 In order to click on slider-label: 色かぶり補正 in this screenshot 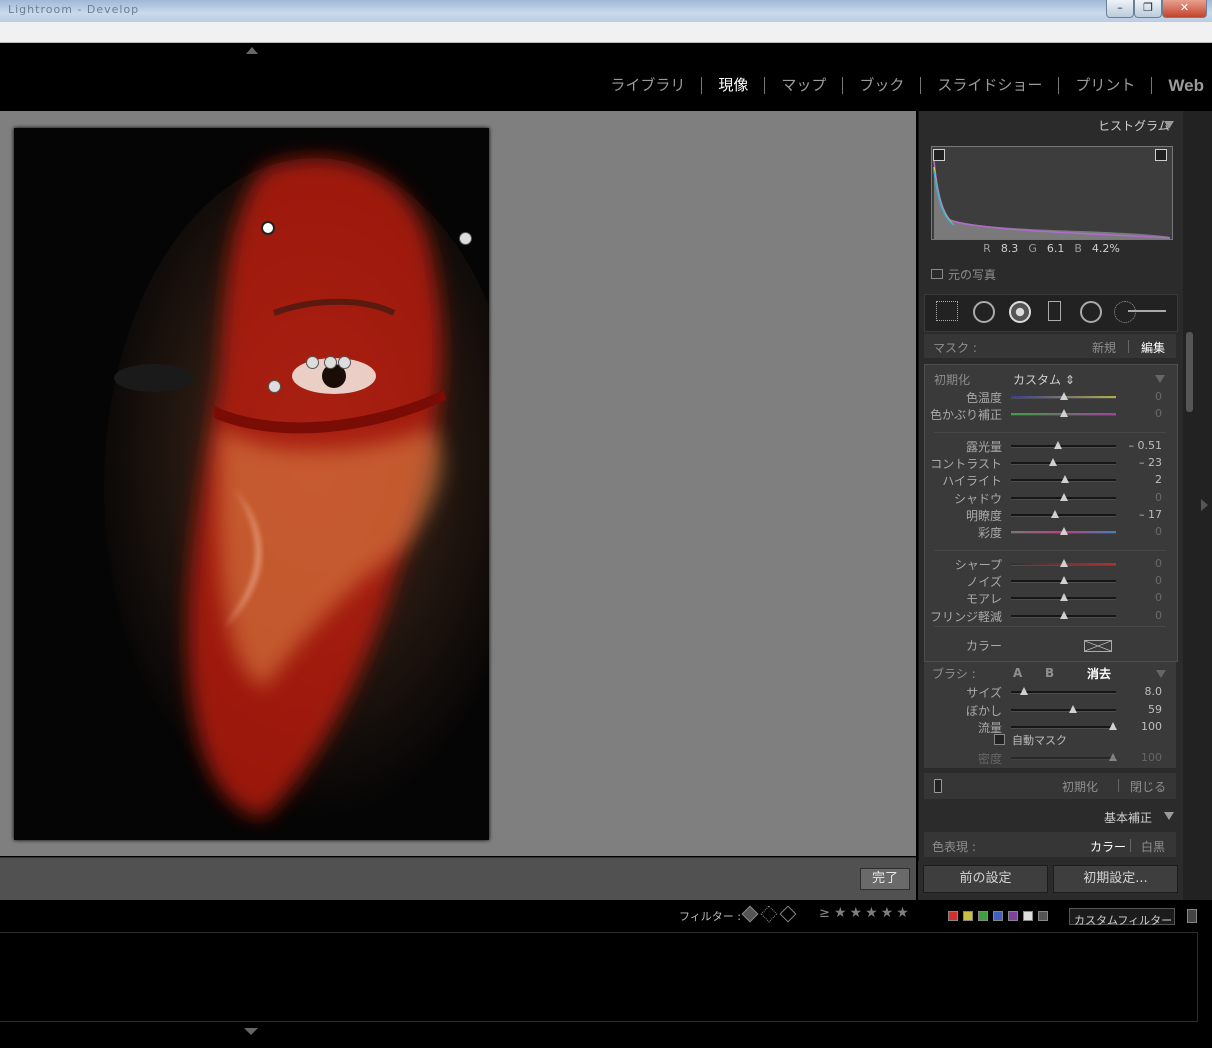, I will do `click(965, 415)`.